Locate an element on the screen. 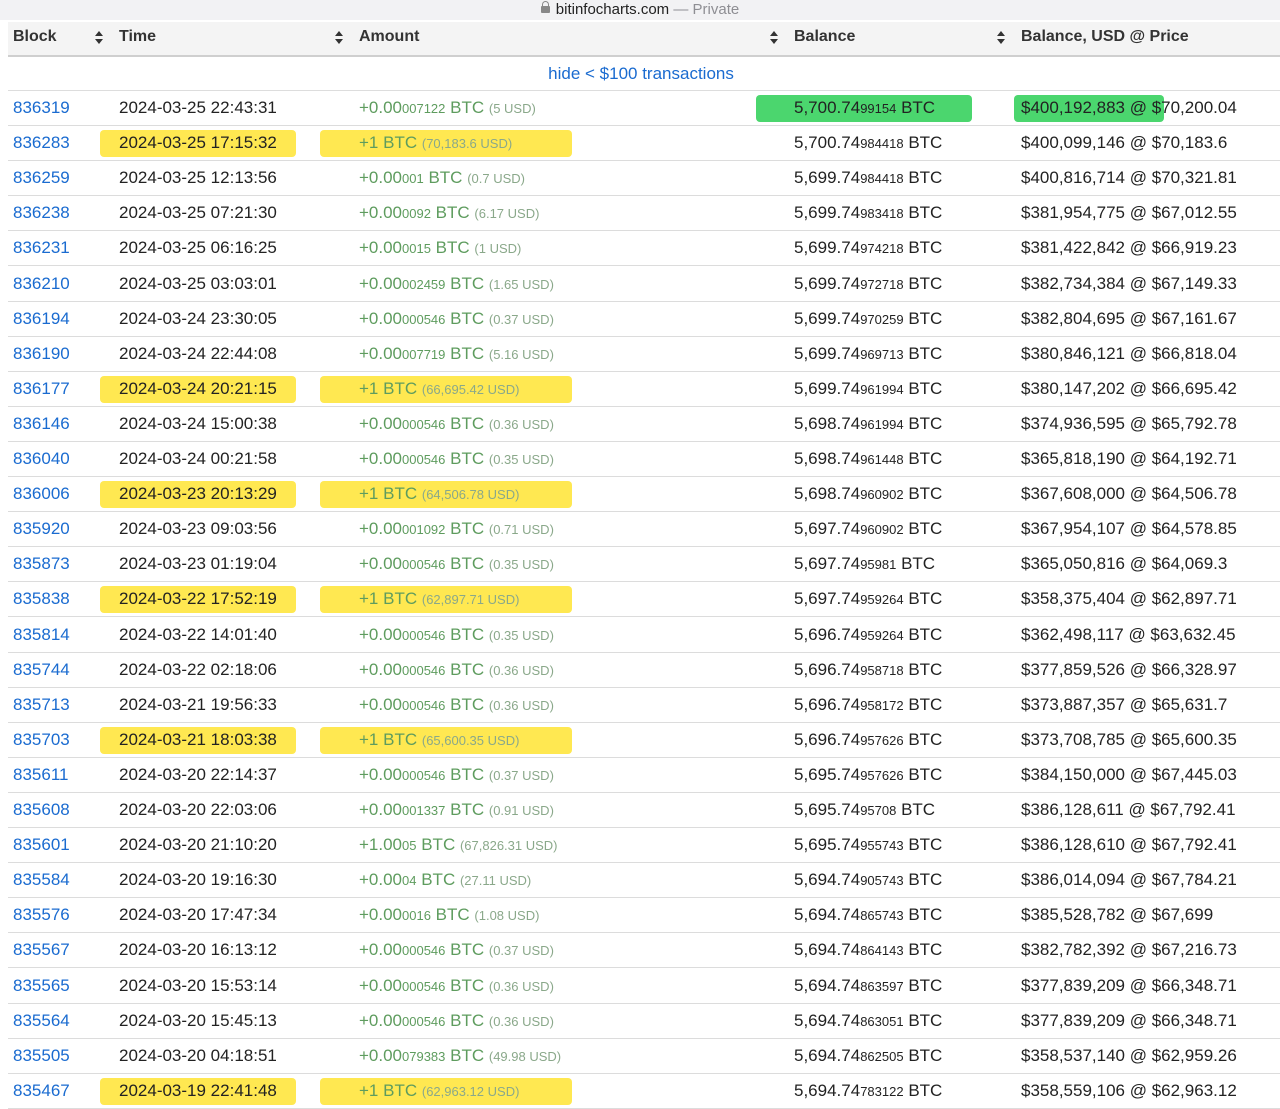 This screenshot has height=1109, width=1280. amount-small-digits: 000546 is located at coordinates (424, 459).